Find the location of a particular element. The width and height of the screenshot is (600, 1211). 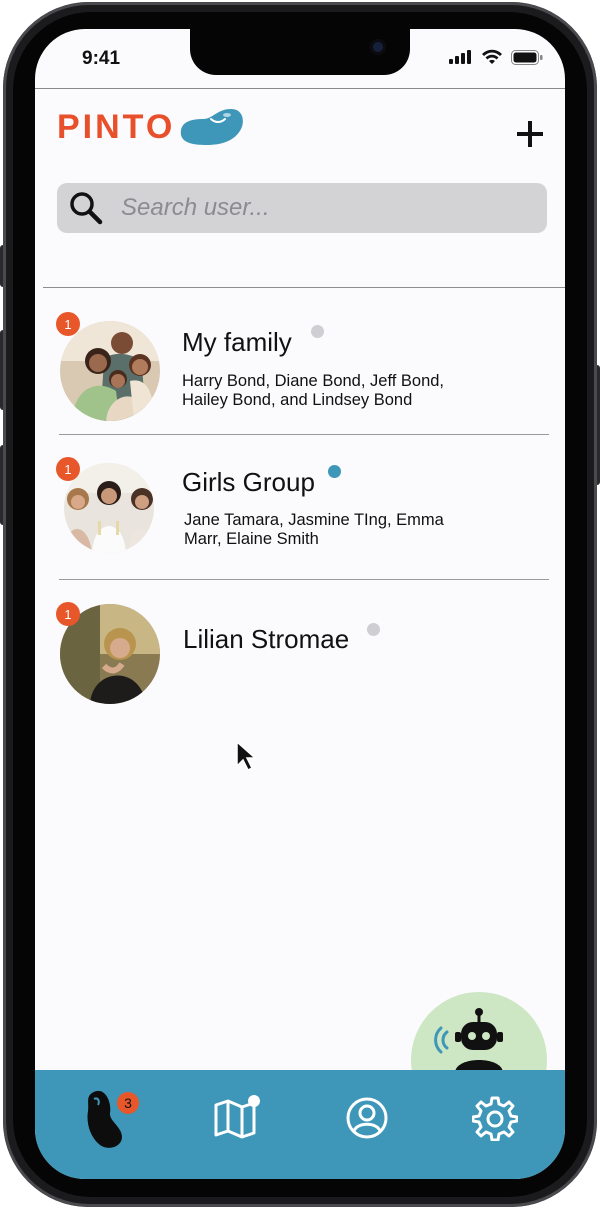

search-icon is located at coordinates (86, 208).